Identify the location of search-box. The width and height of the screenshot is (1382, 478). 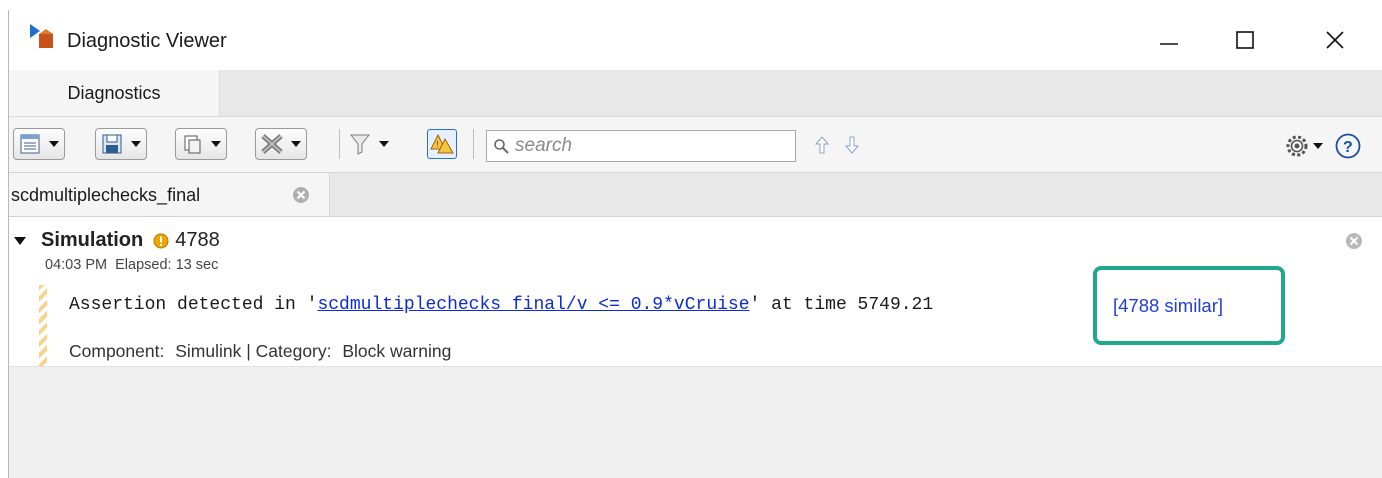
(641, 146).